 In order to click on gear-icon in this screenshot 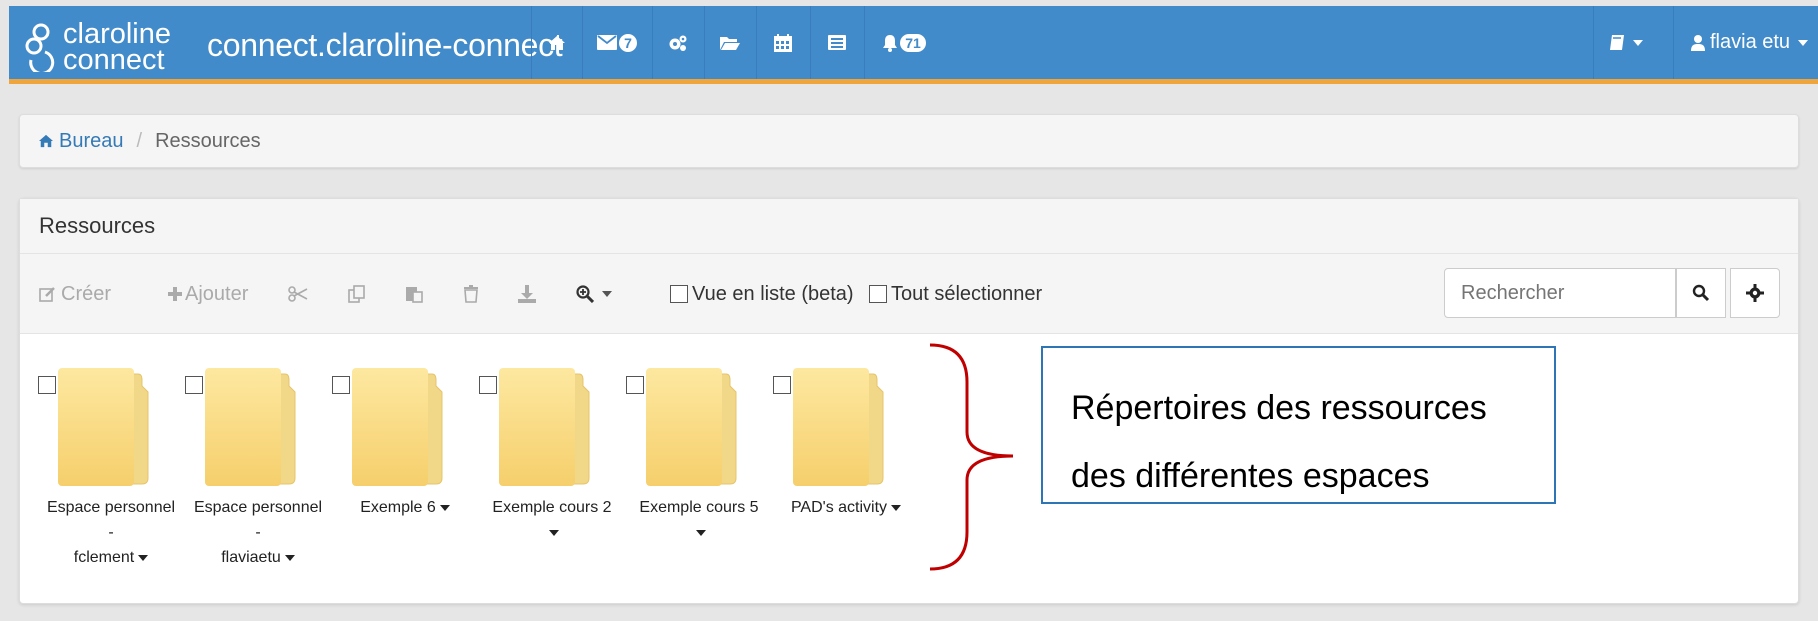, I will do `click(1755, 293)`.